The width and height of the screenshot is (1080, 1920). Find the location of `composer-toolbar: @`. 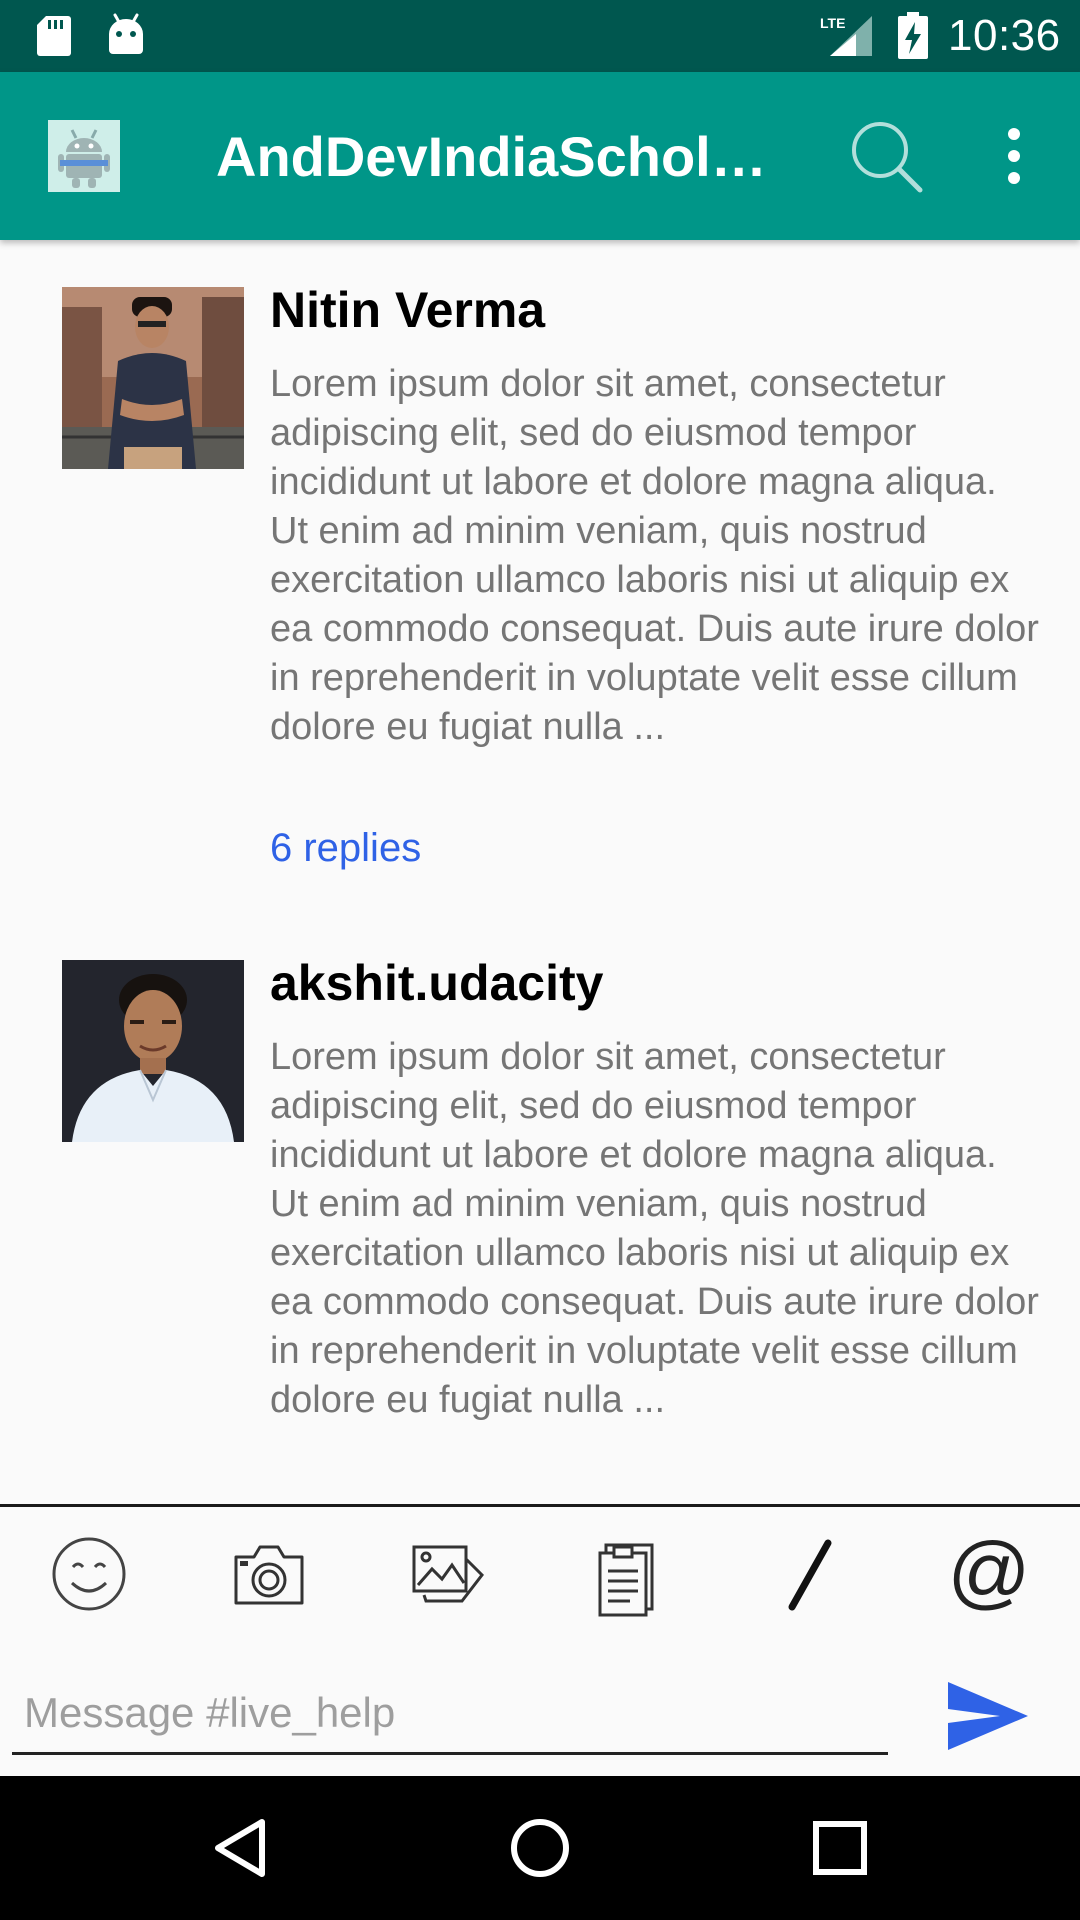

composer-toolbar: @ is located at coordinates (540, 1572).